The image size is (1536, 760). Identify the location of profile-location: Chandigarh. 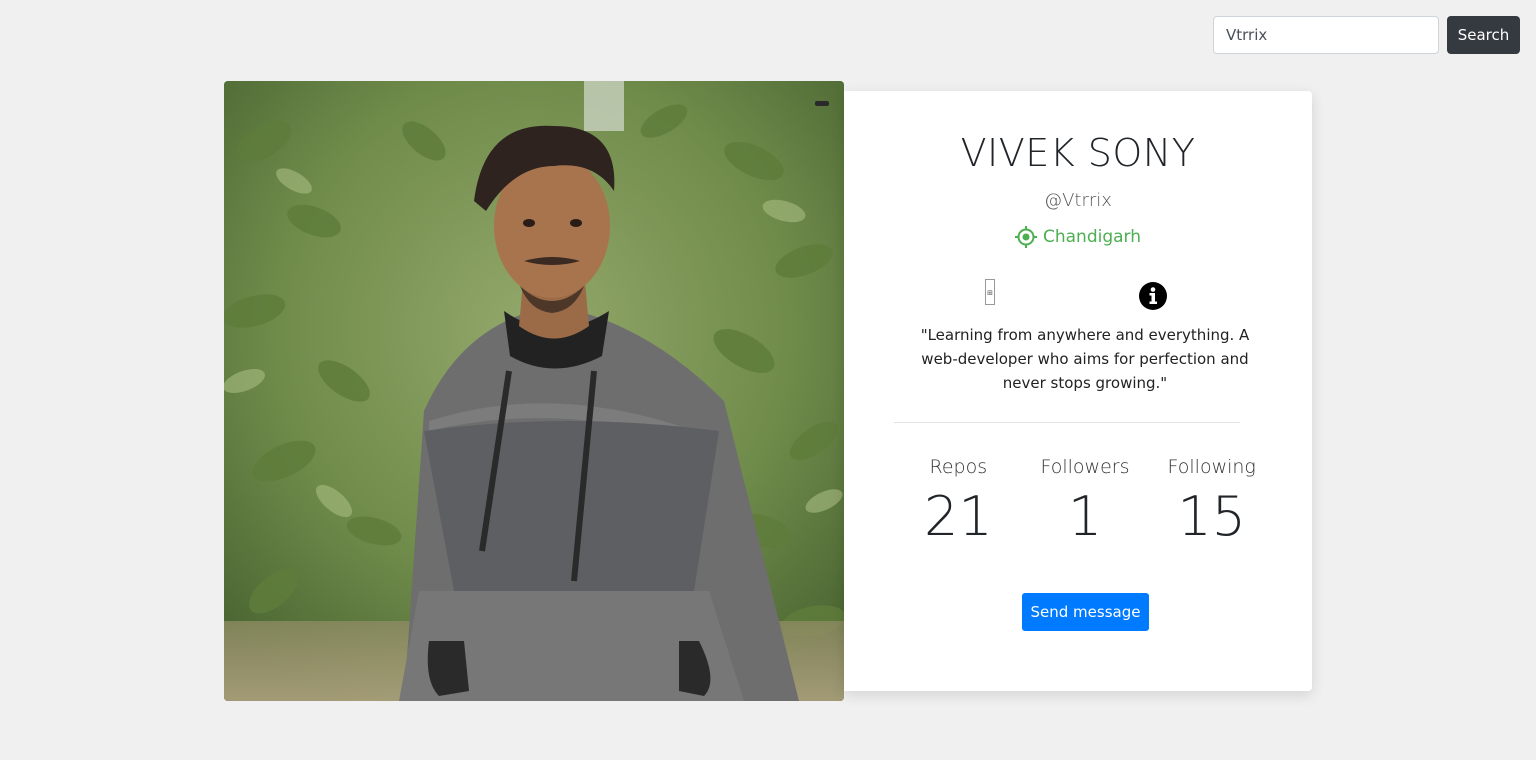
(1078, 237).